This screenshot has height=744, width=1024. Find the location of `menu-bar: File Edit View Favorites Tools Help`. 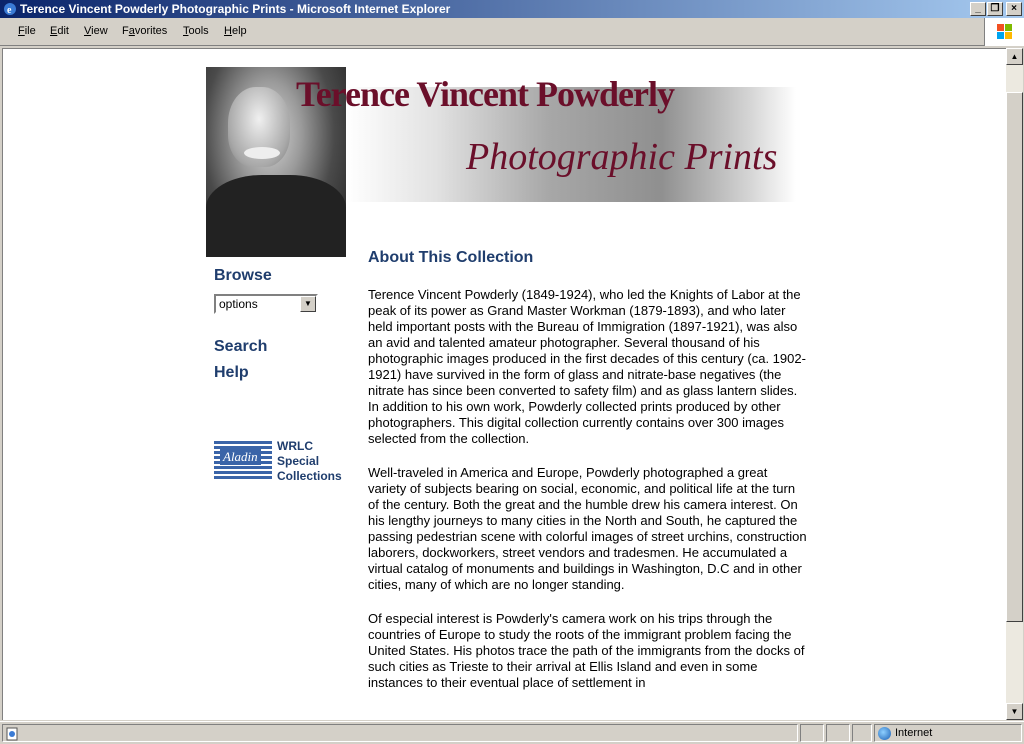

menu-bar: File Edit View Favorites Tools Help is located at coordinates (512, 32).